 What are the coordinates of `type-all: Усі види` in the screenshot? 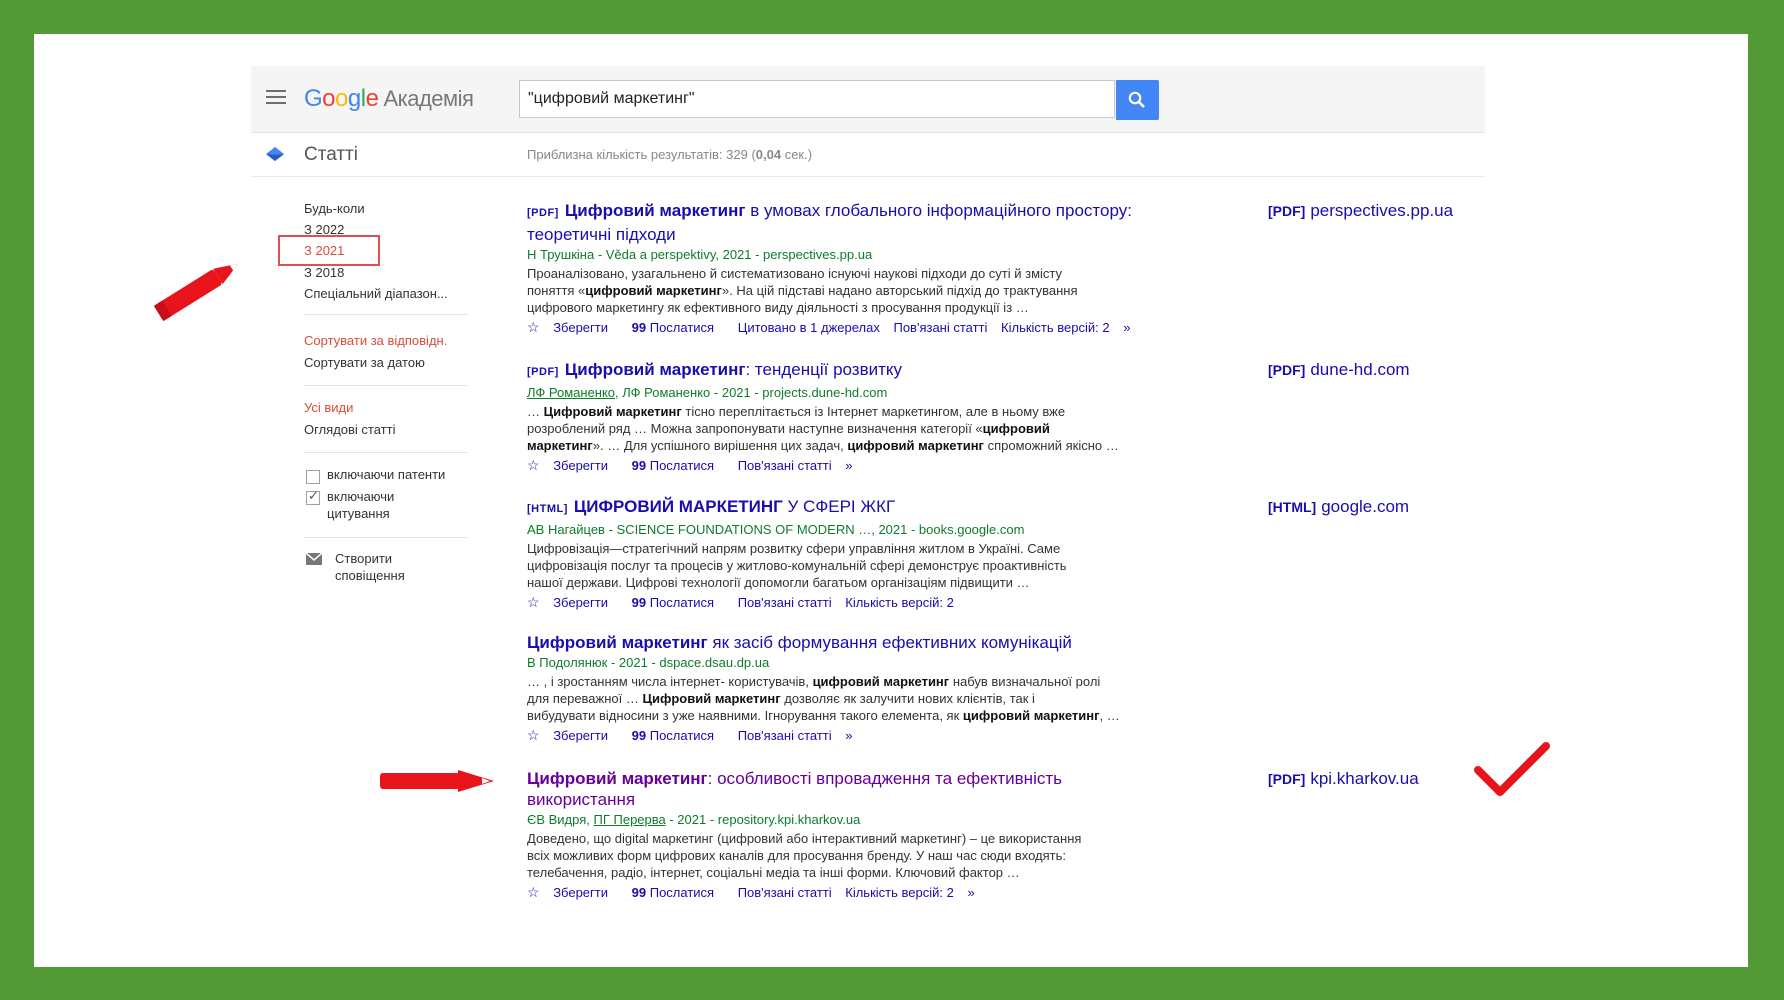 It's located at (328, 407).